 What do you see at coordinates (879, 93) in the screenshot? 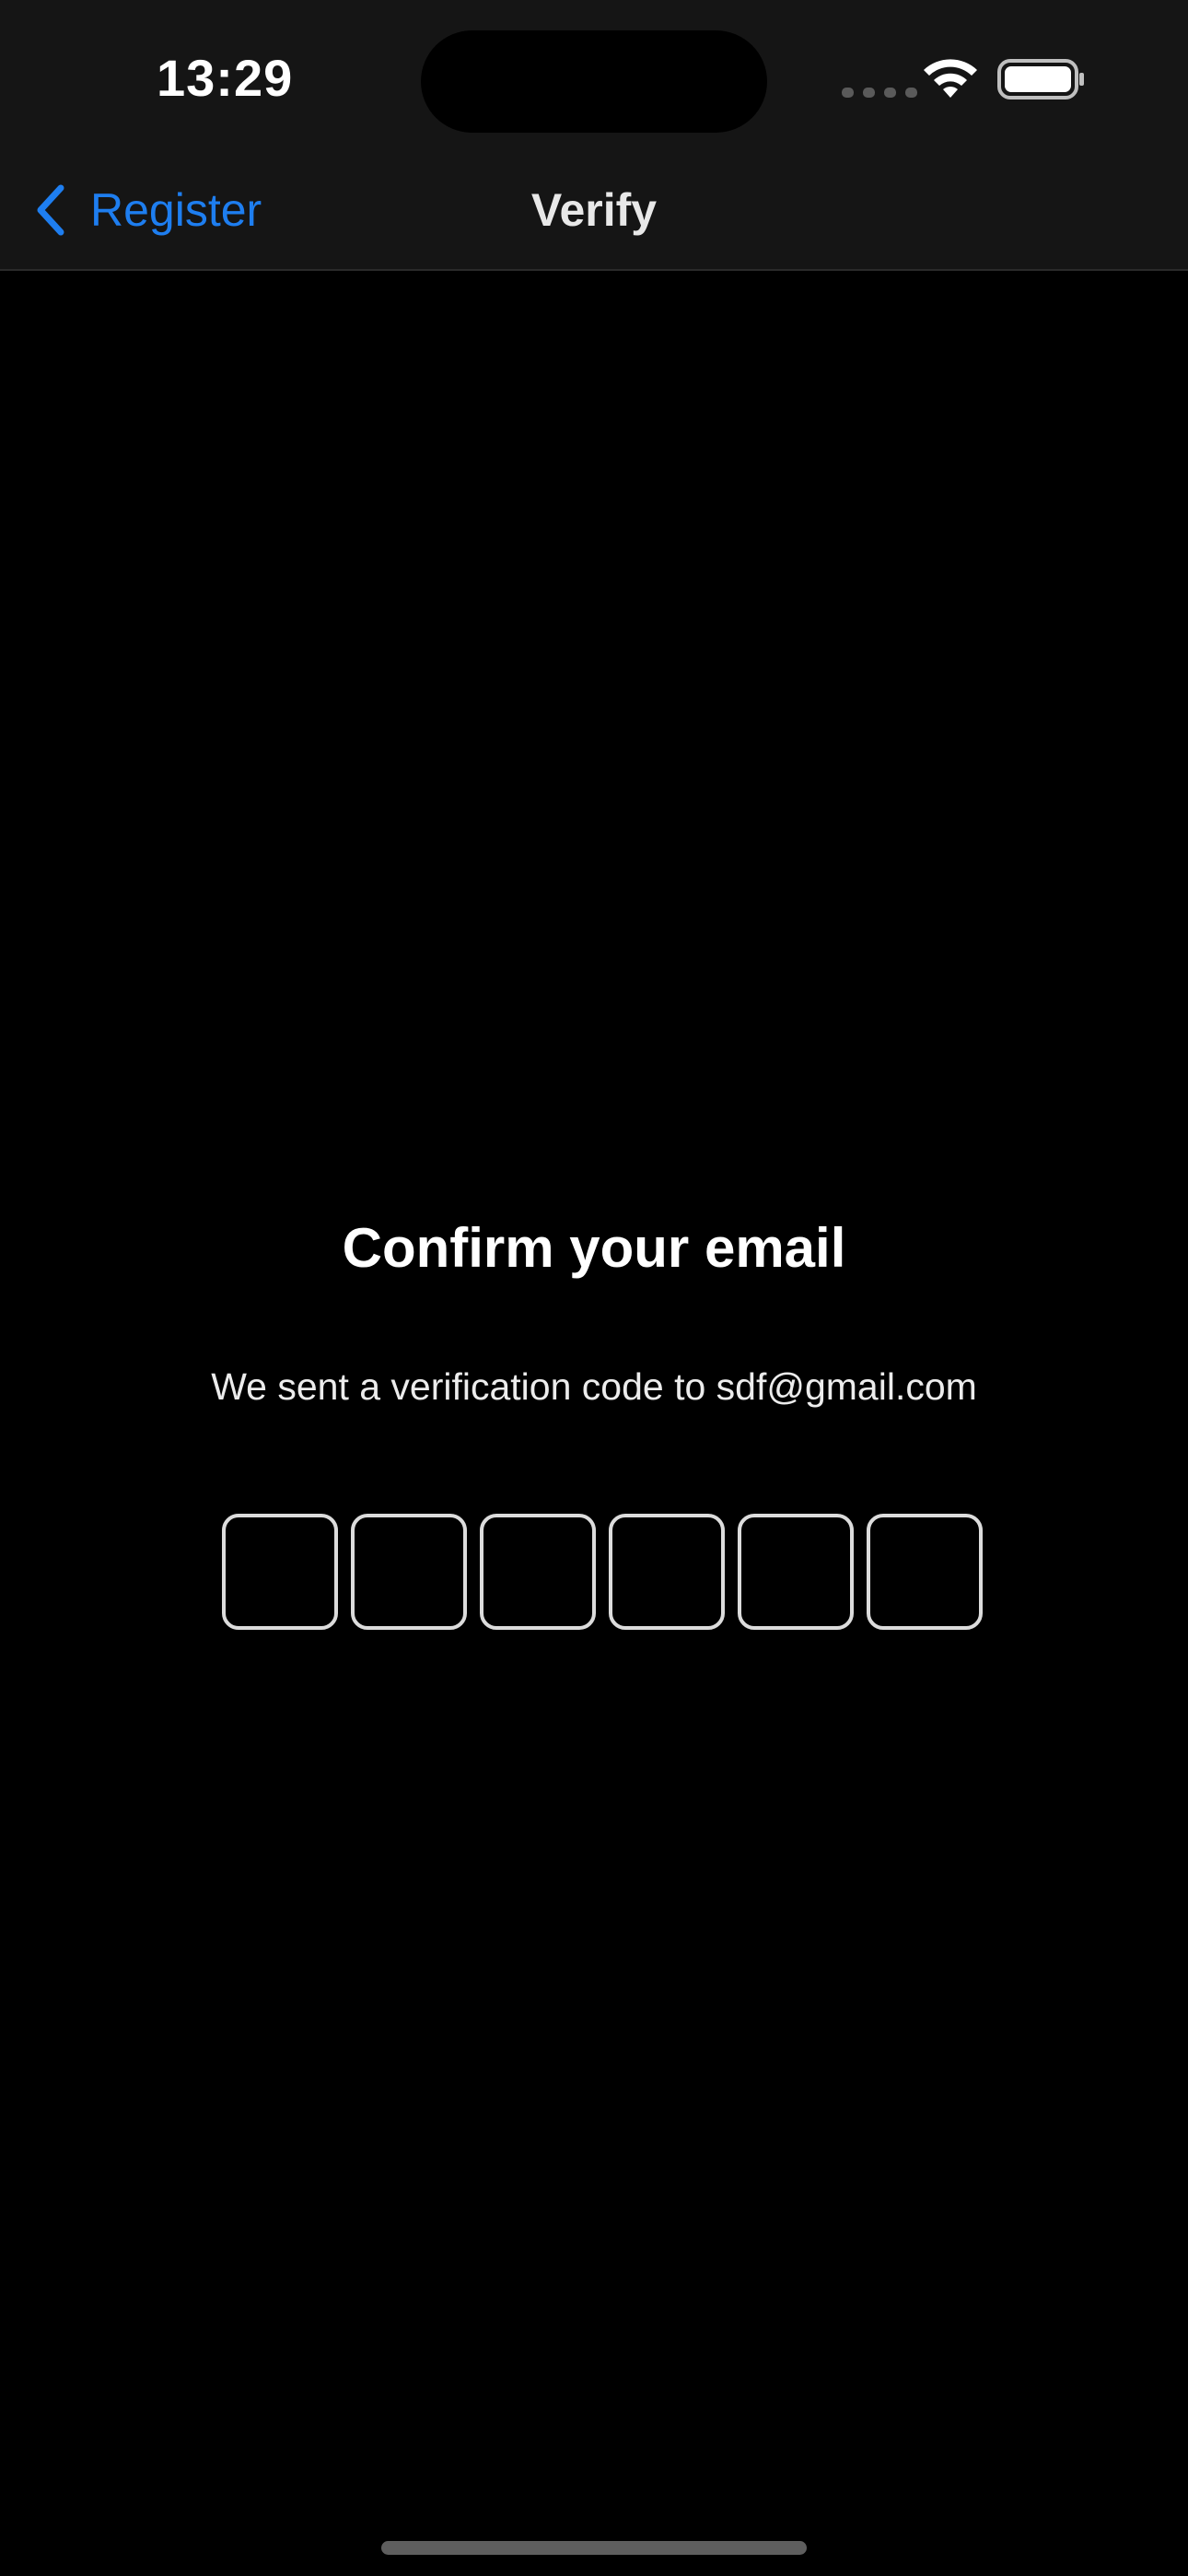
I see `cellular-signal-icon` at bounding box center [879, 93].